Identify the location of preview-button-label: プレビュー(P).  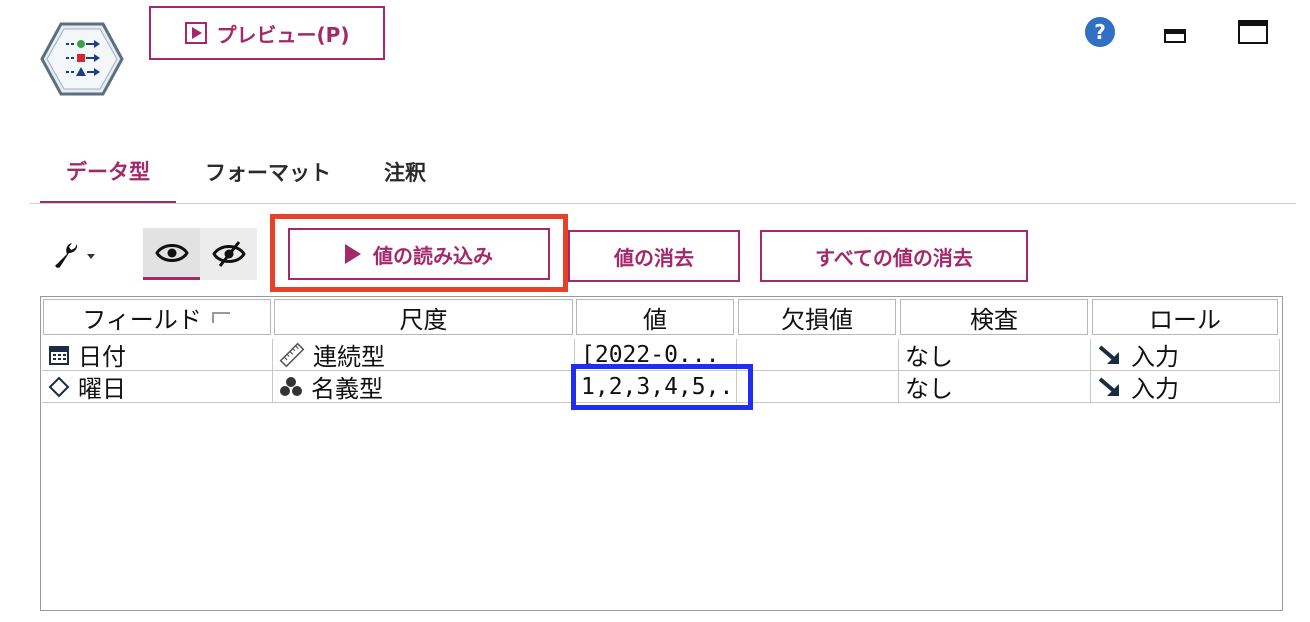
(283, 34).